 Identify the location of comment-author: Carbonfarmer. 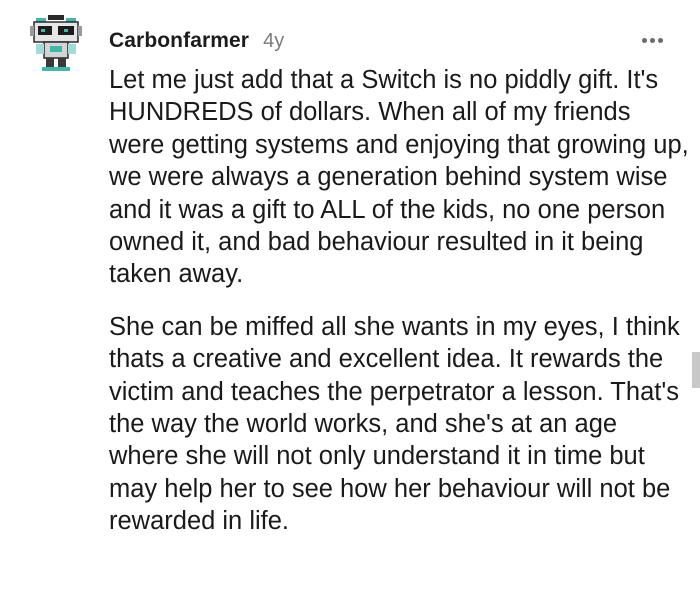
(179, 41).